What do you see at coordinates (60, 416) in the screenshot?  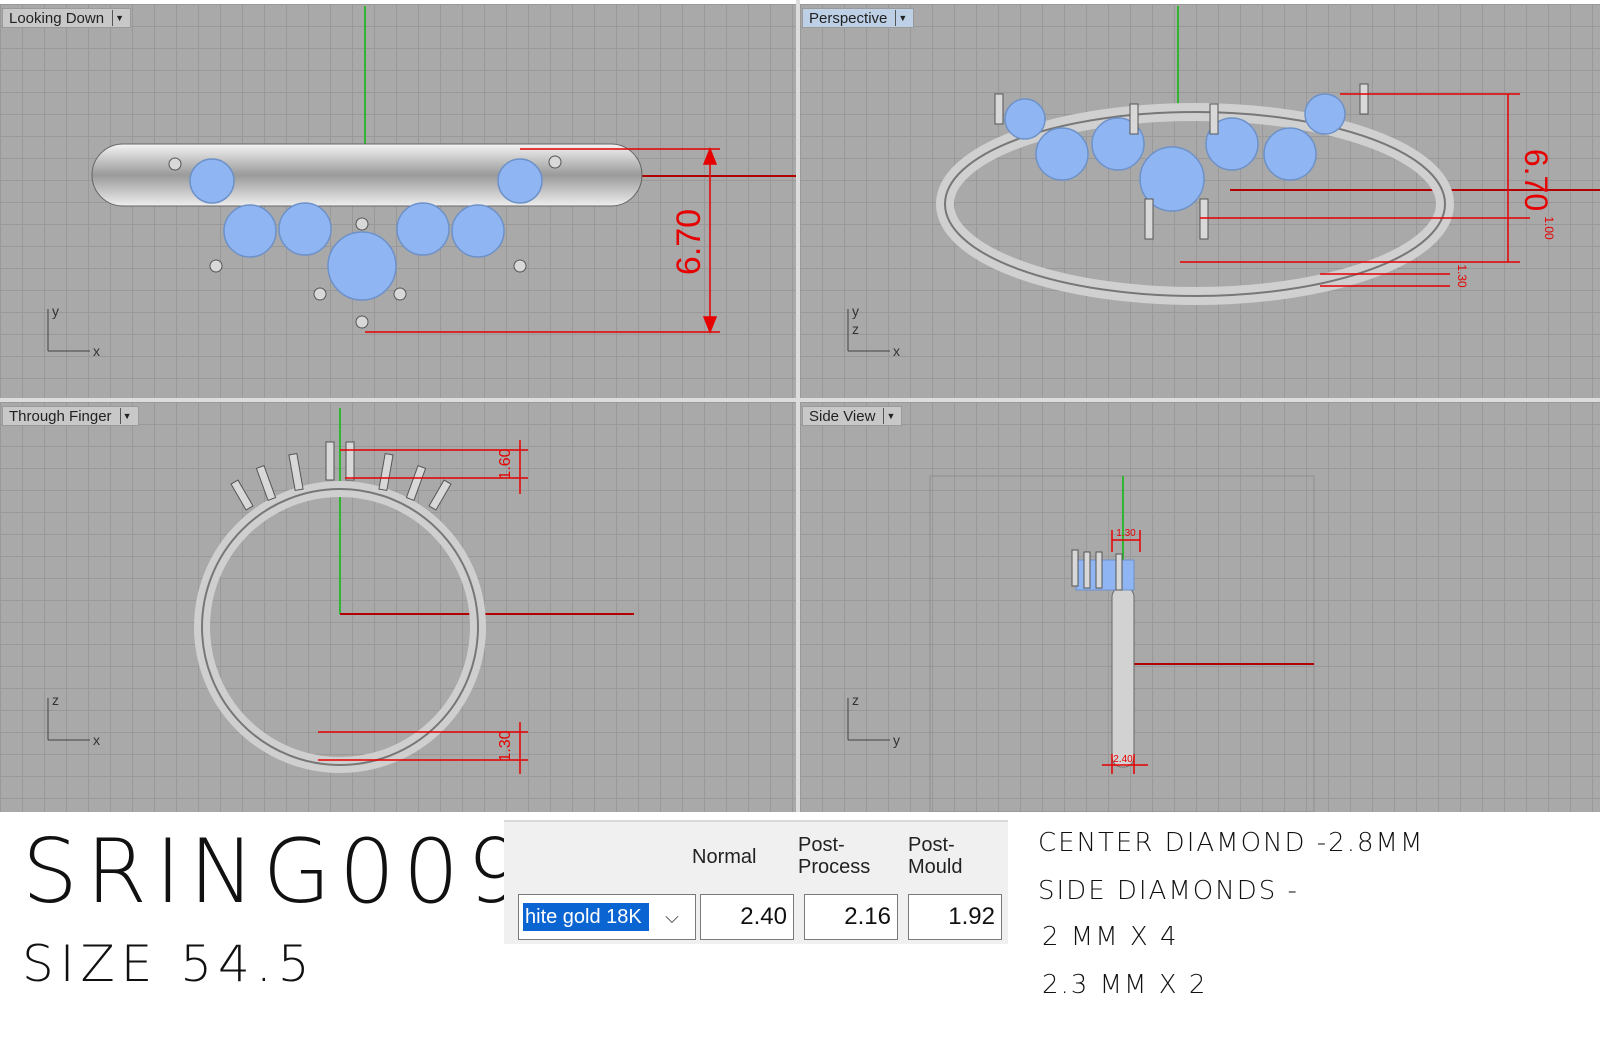 I see `viewport-title-label: Through Finger` at bounding box center [60, 416].